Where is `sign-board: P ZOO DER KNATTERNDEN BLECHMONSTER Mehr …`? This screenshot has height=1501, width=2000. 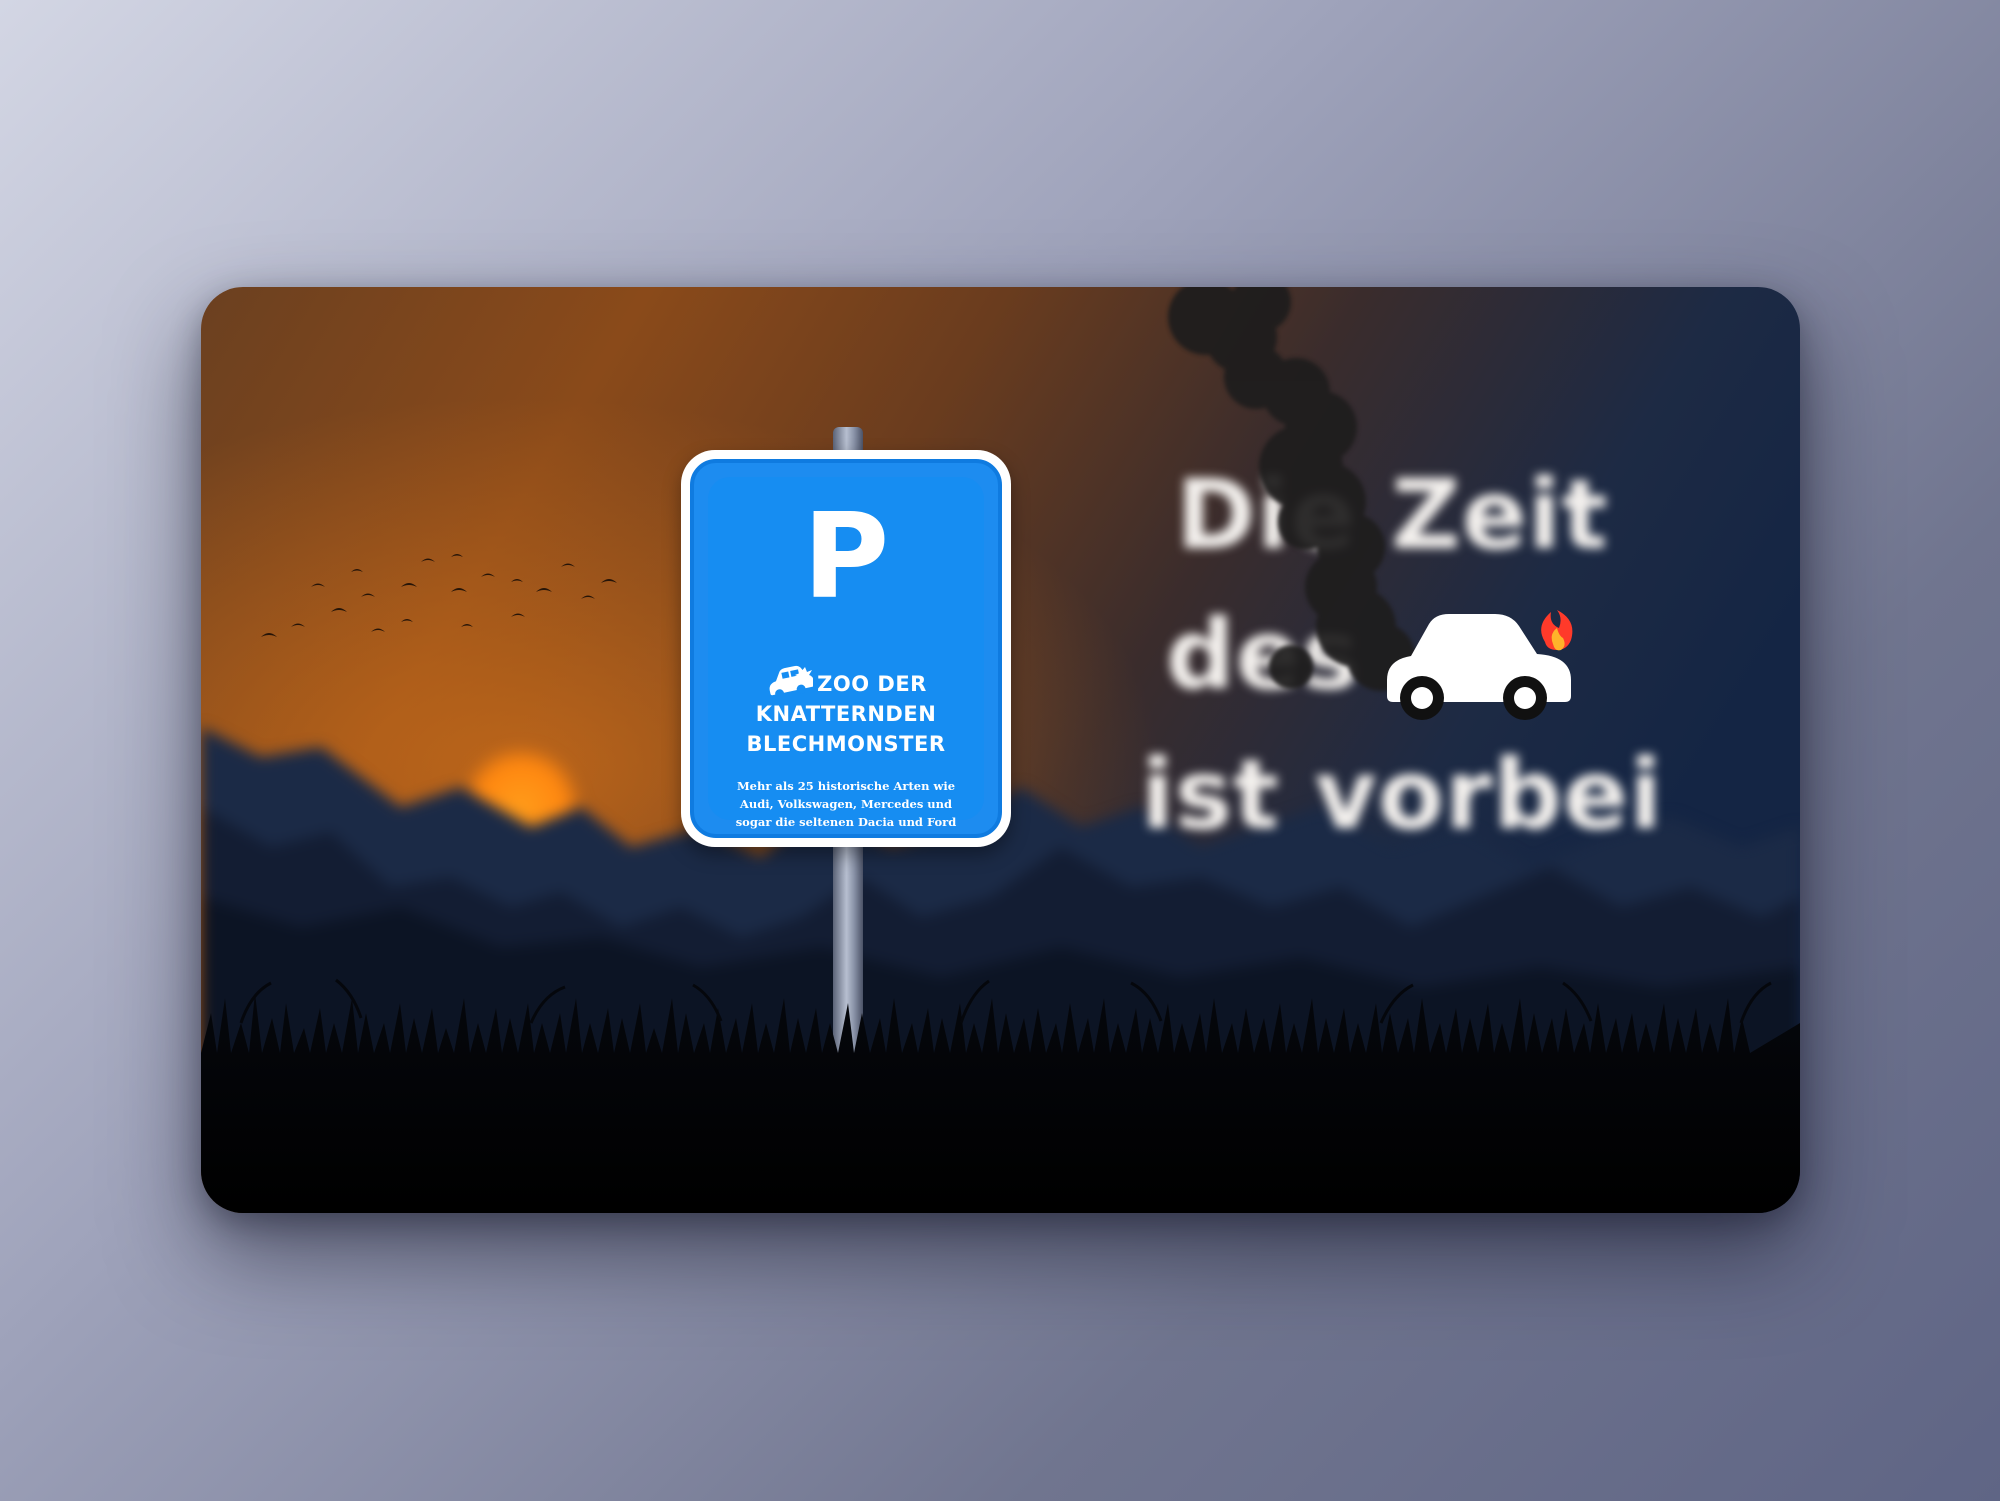 sign-board: P ZOO DER KNATTERNDEN BLECHMONSTER Mehr … is located at coordinates (846, 648).